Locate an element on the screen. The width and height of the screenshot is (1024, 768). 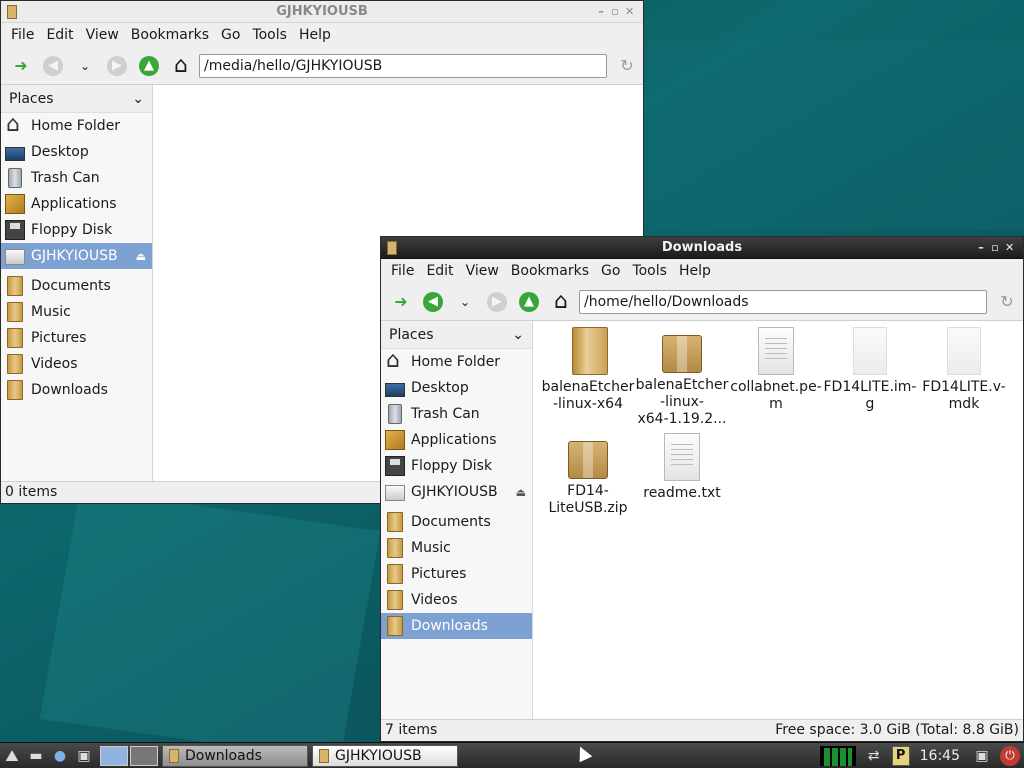
window-title: Downloads is located at coordinates (702, 247).